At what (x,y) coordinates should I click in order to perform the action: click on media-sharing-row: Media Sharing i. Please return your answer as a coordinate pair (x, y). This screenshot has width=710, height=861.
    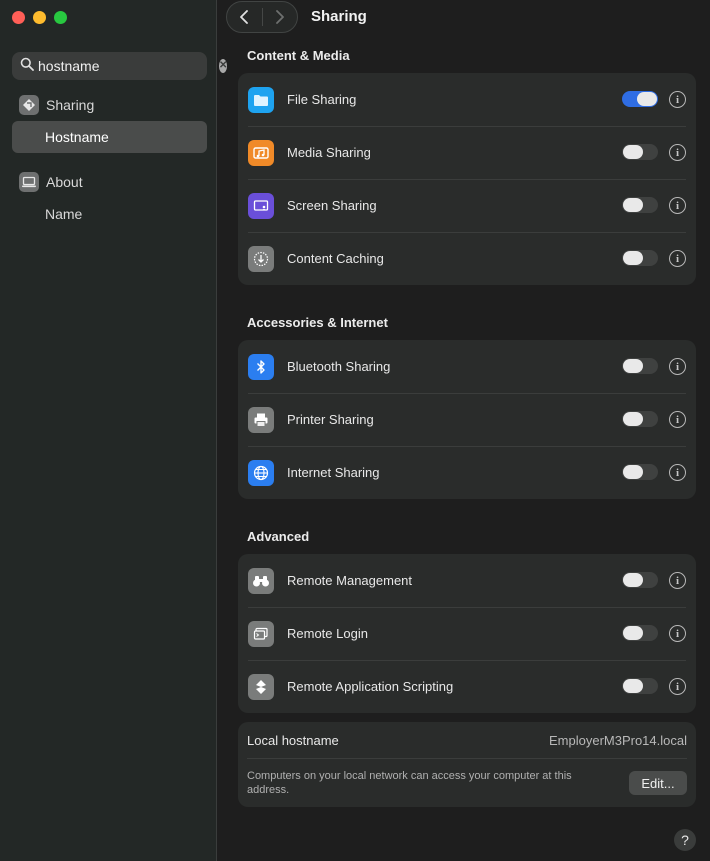
    Looking at the image, I should click on (467, 152).